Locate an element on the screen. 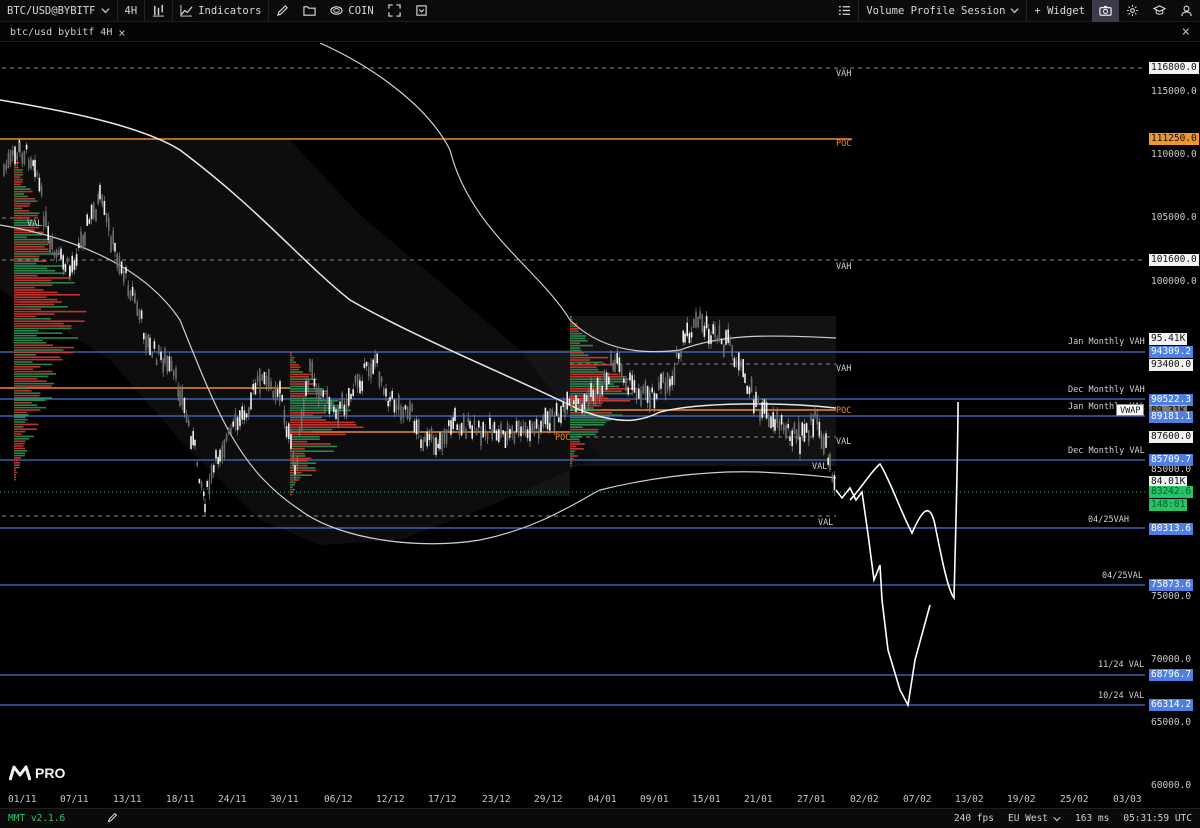  add-widget-button: + Widget is located at coordinates (1059, 11).